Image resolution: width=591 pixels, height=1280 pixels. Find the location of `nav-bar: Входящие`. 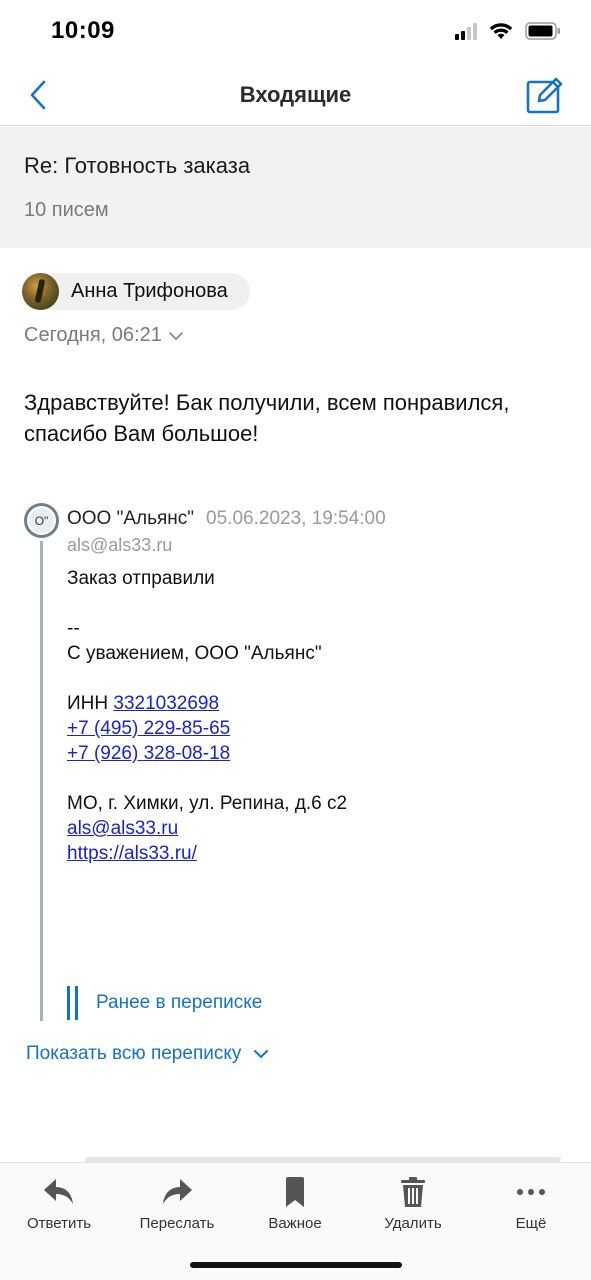

nav-bar: Входящие is located at coordinates (295, 95).